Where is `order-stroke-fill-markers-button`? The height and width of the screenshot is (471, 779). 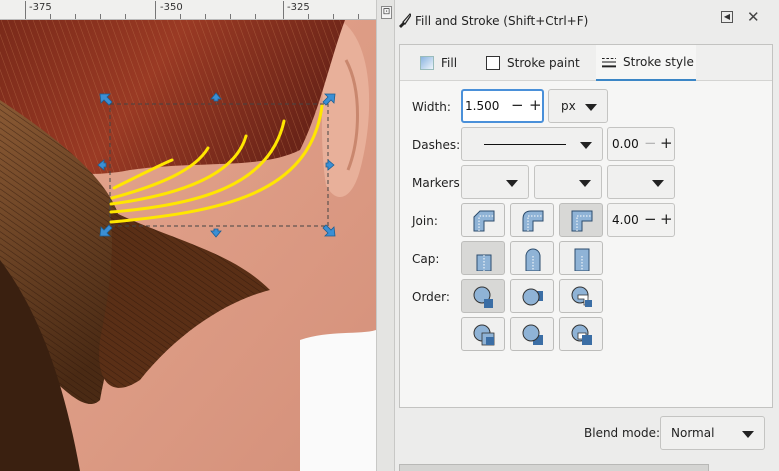 order-stroke-fill-markers-button is located at coordinates (532, 296).